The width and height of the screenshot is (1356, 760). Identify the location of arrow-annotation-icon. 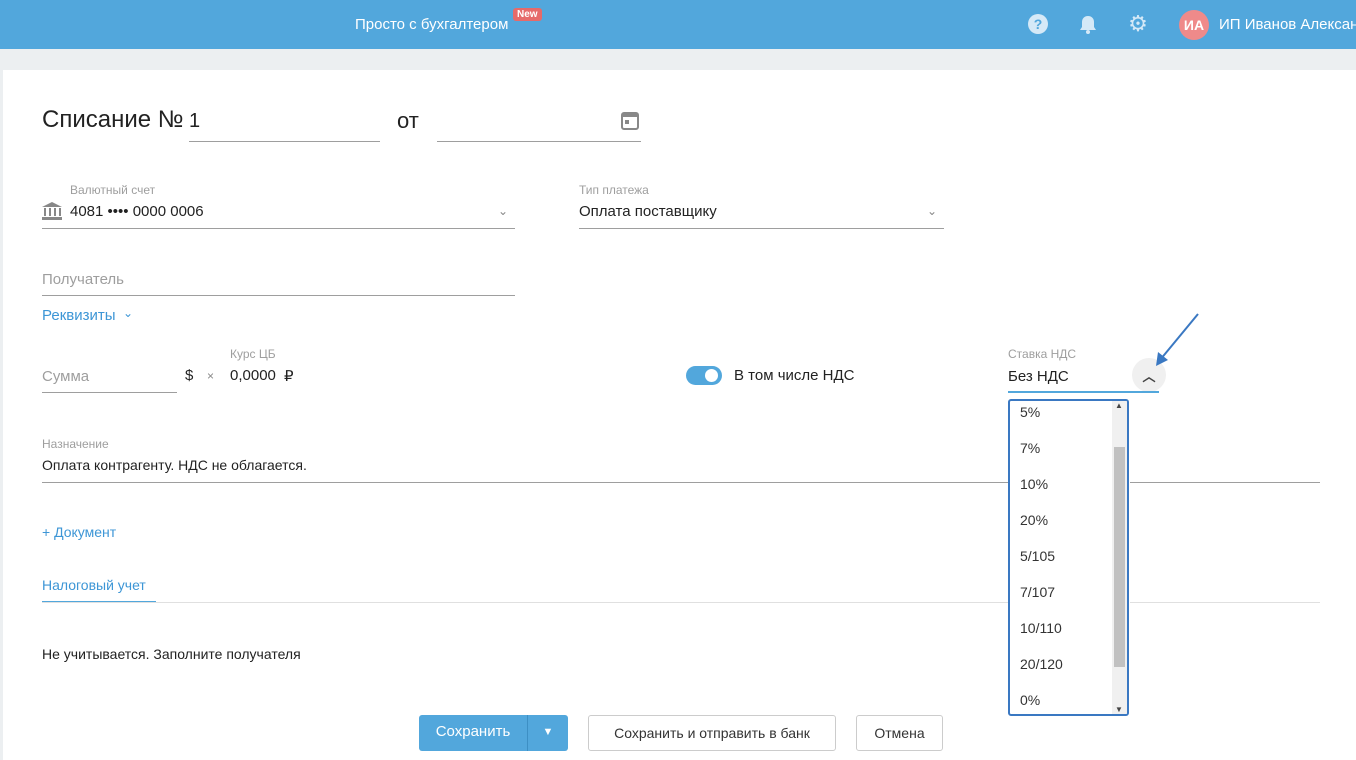
(1177, 339).